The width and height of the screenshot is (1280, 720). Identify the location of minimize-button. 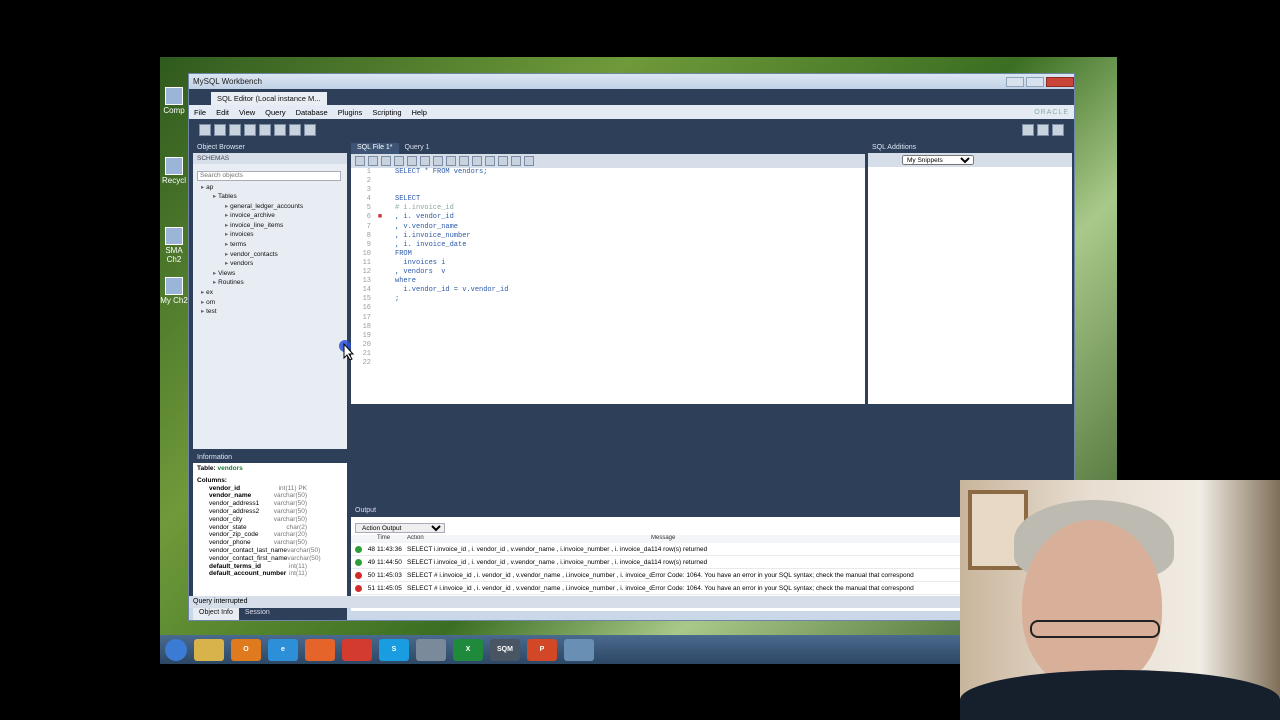
(1015, 81).